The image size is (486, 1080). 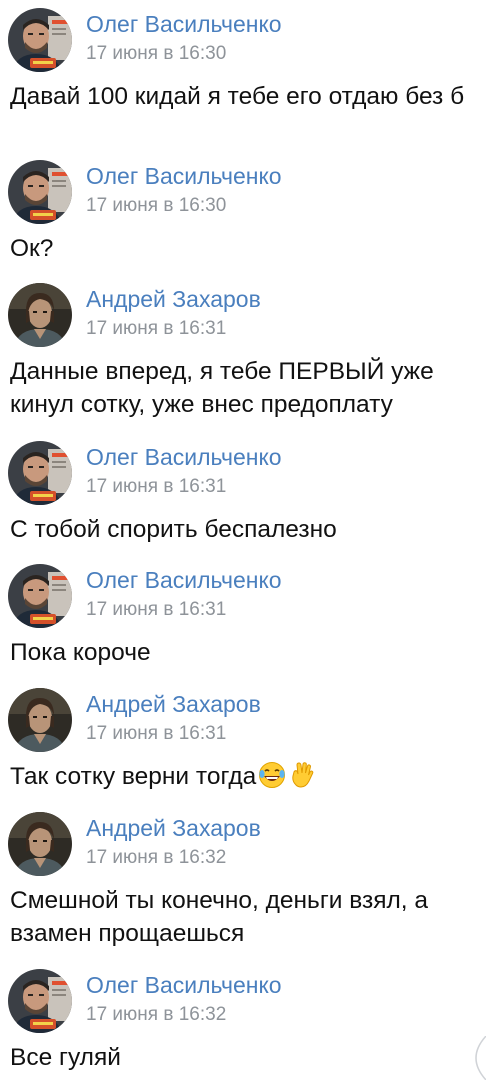 I want to click on scroll-edge-indicator, so click(x=474, y=1057).